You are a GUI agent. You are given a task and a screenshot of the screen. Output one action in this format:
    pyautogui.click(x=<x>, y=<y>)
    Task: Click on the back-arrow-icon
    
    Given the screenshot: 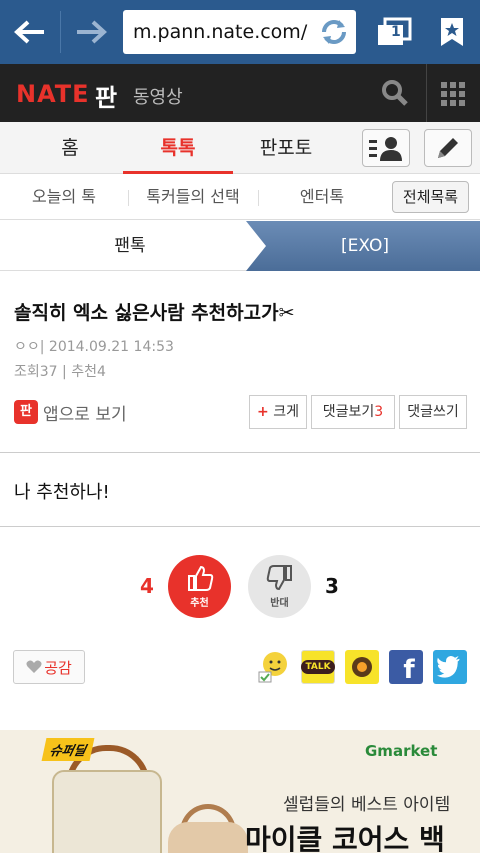 What is the action you would take?
    pyautogui.click(x=29, y=32)
    